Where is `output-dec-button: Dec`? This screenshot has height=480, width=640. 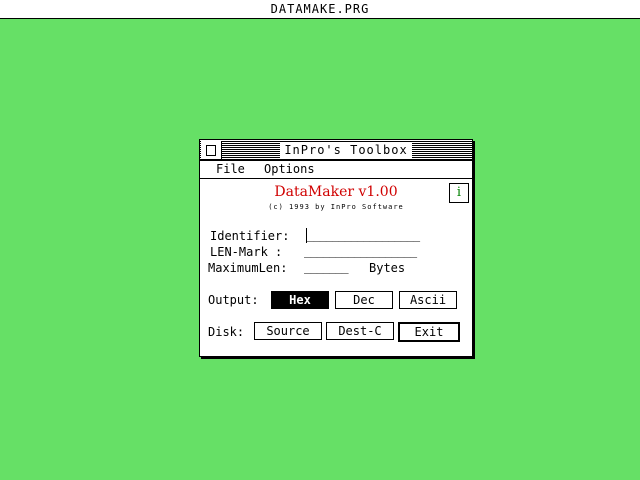 output-dec-button: Dec is located at coordinates (364, 300).